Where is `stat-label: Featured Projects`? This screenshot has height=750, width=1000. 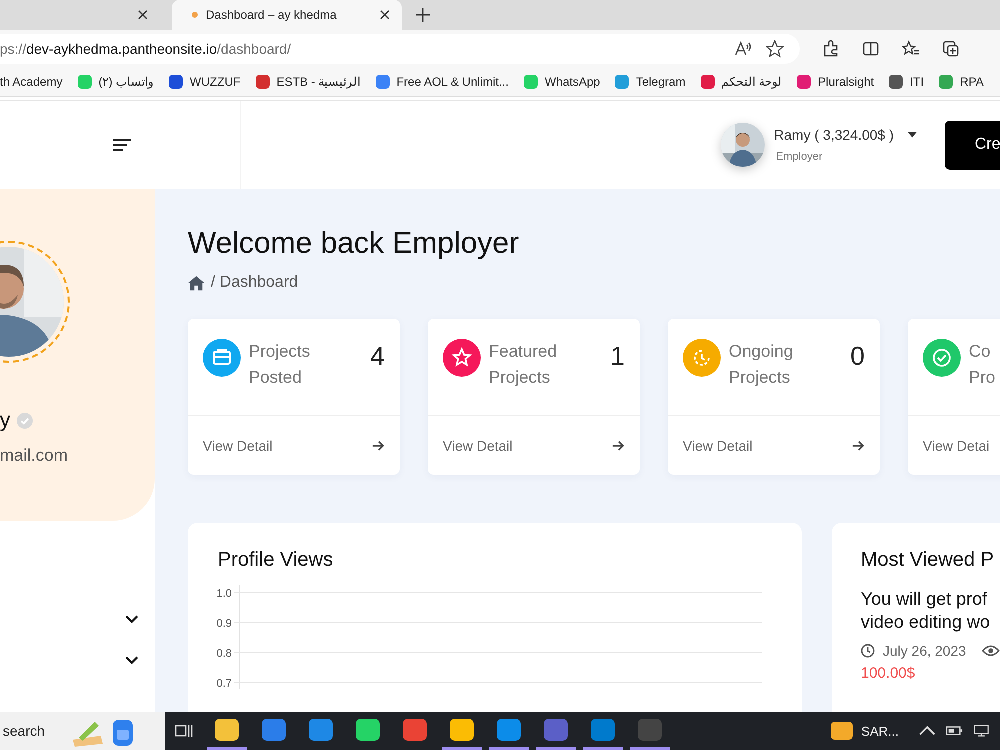 stat-label: Featured Projects is located at coordinates (523, 365).